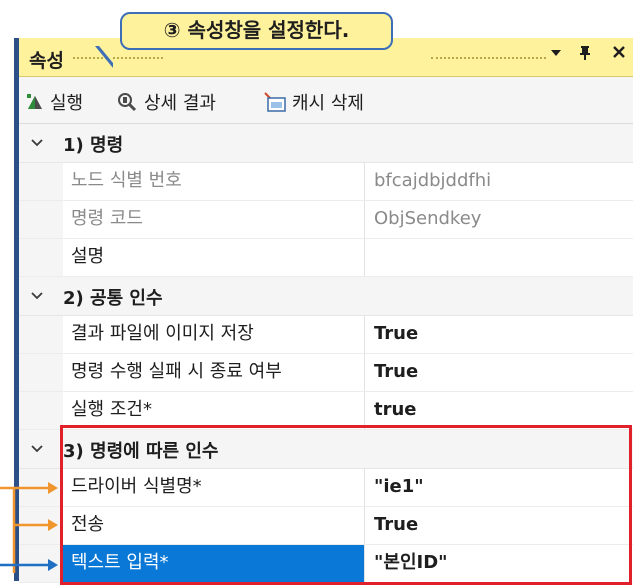 This screenshot has height=585, width=633. I want to click on annotation-arrows, so click(29, 527).